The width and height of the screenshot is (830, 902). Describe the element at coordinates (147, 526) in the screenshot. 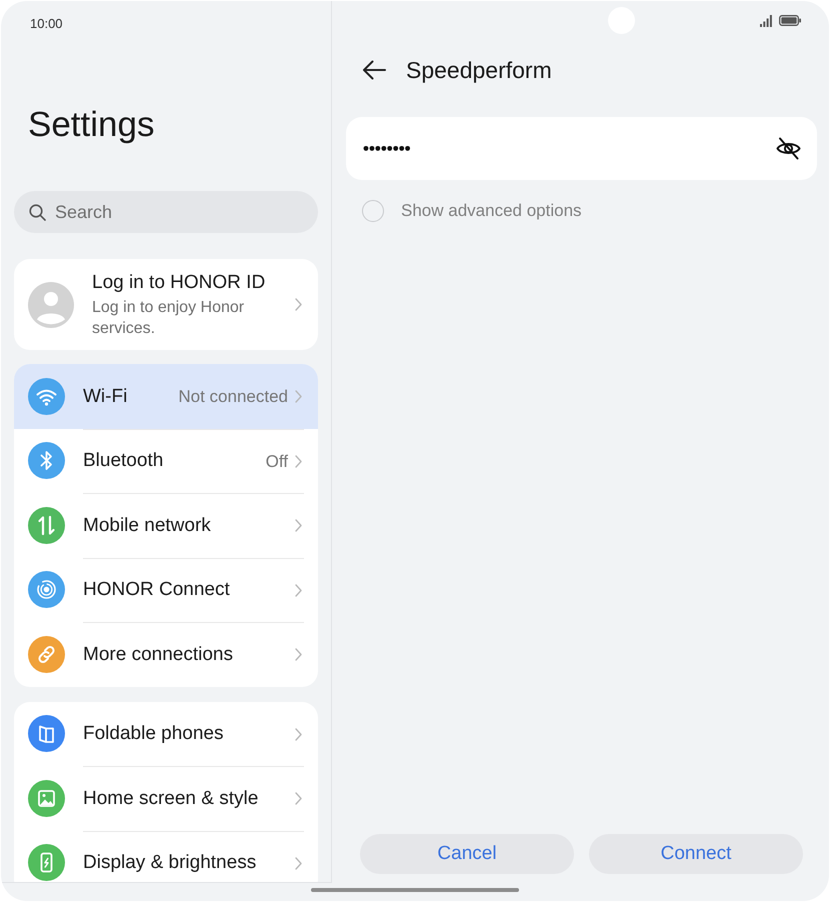

I see `row-label: Mobile network` at that location.